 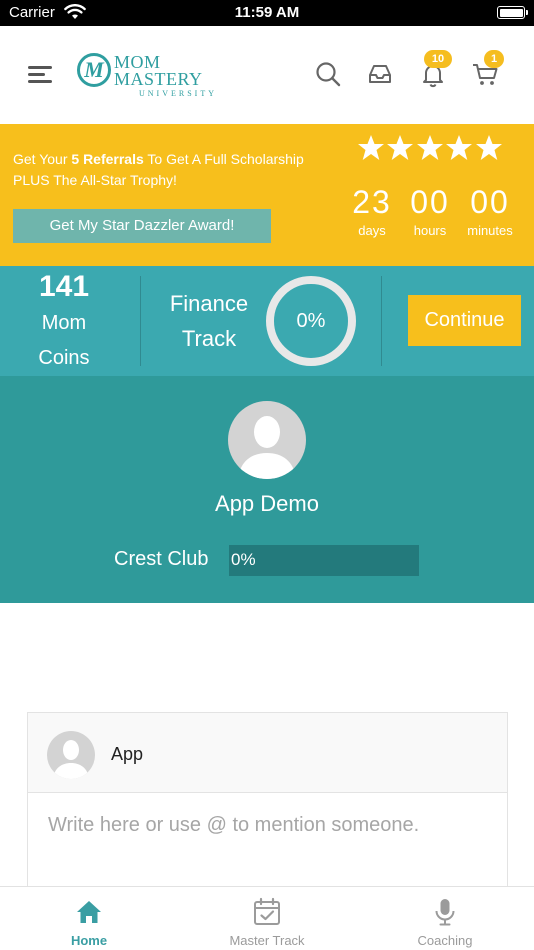 What do you see at coordinates (142, 226) in the screenshot?
I see `star-dazzler-award-button: Get My Star Dazzler Award!` at bounding box center [142, 226].